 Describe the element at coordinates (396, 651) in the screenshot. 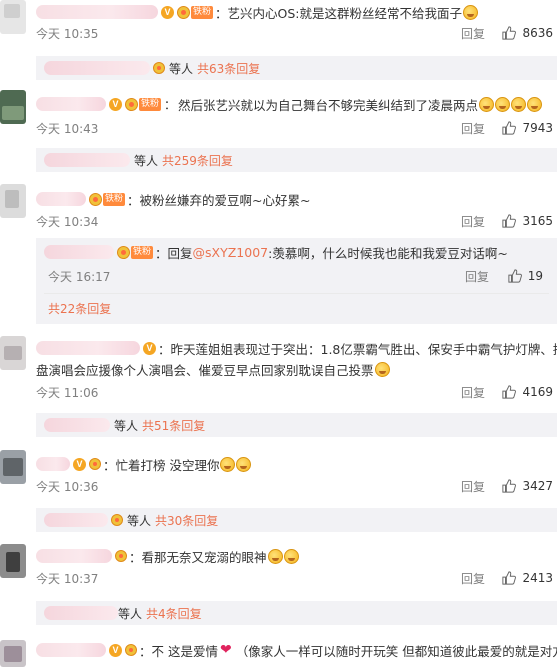

I see `comment-text-continued: （像家人一样可以随时开玩笑 但都知道彼此最爱的就是对方` at that location.